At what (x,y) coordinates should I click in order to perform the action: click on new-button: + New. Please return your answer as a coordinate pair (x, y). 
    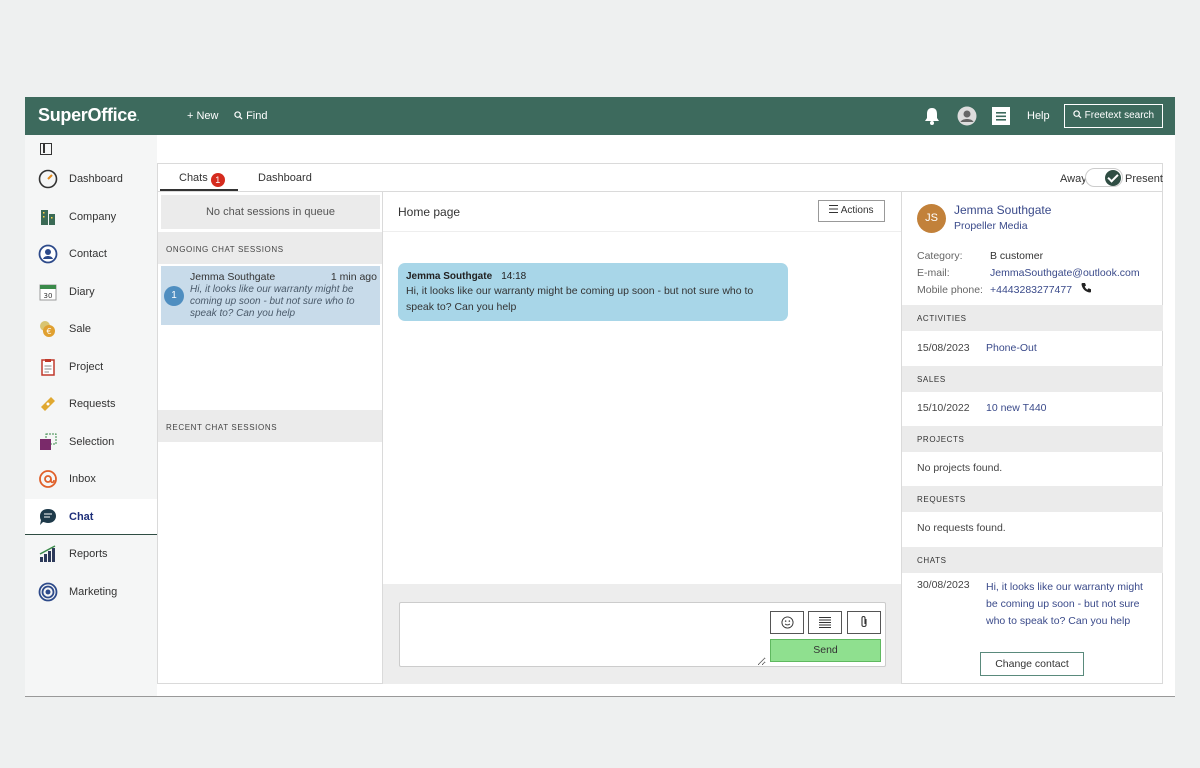
    Looking at the image, I should click on (203, 116).